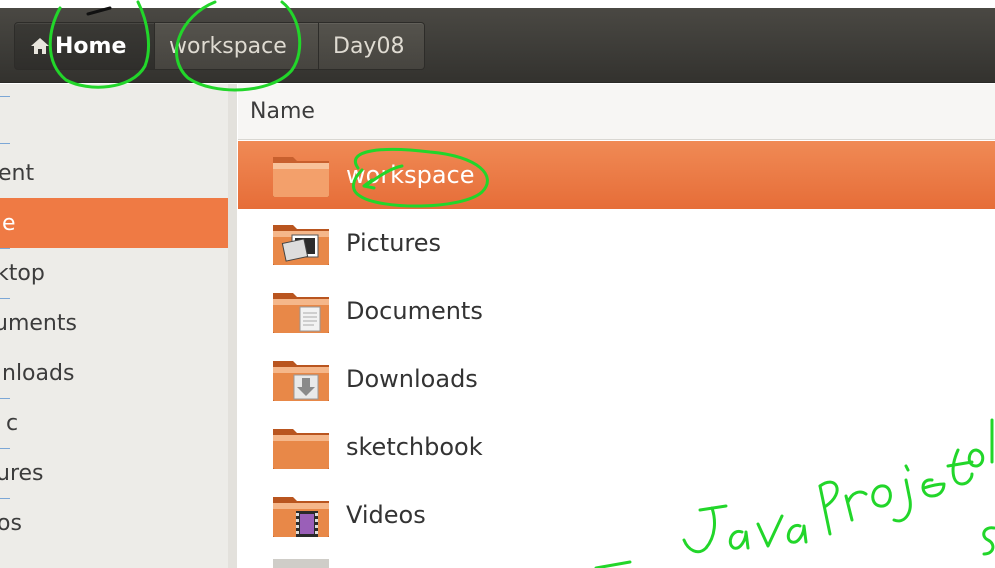 Image resolution: width=995 pixels, height=568 pixels. Describe the element at coordinates (114, 373) in the screenshot. I see `sidebar-item-downloads: nloads` at that location.